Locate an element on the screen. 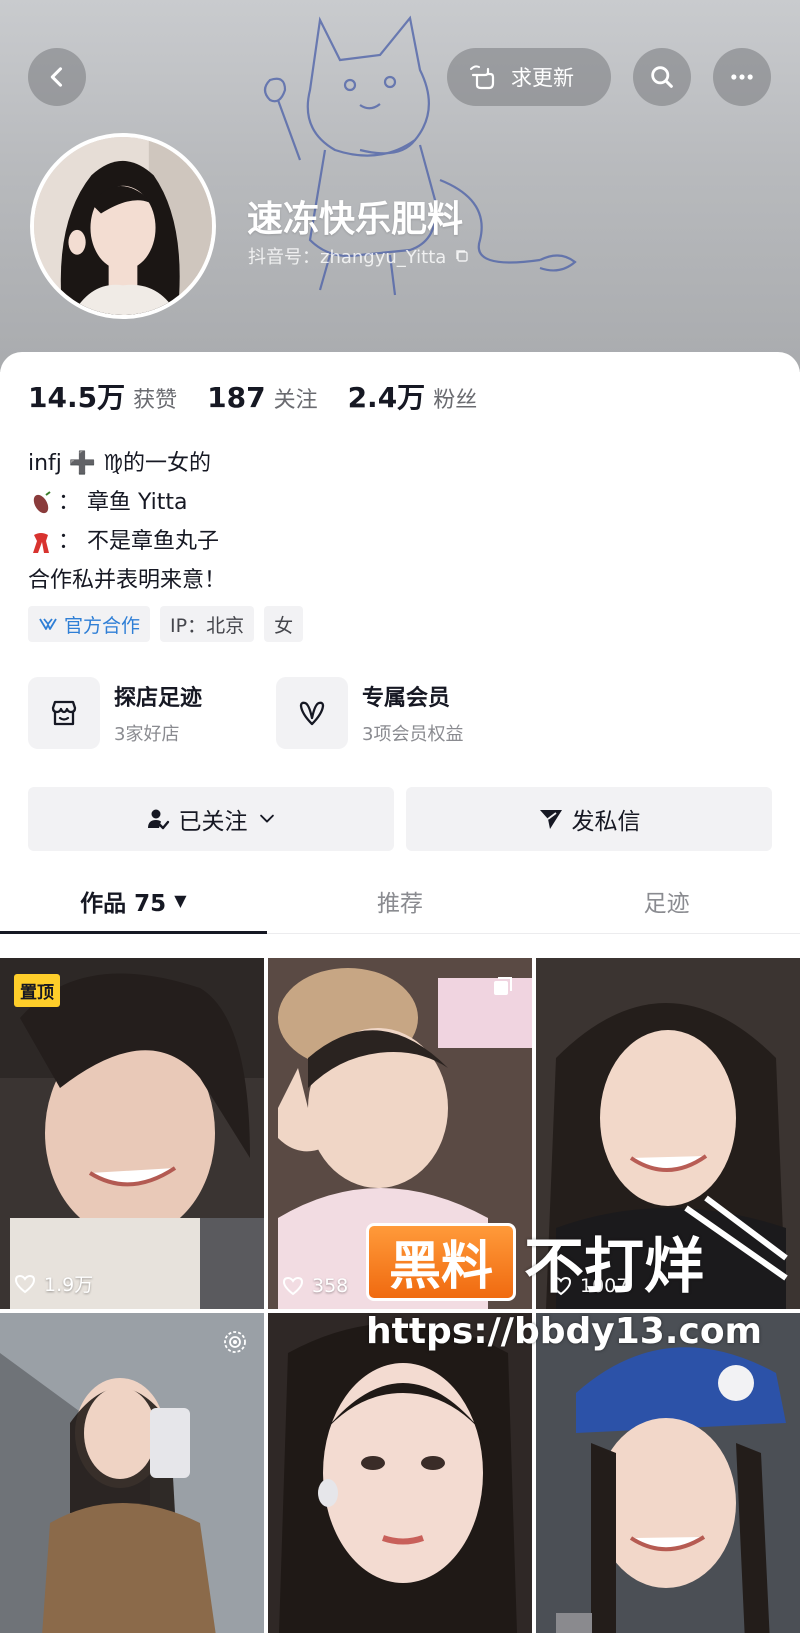 This screenshot has height=1633, width=800. stat-label: 关注 is located at coordinates (295, 400).